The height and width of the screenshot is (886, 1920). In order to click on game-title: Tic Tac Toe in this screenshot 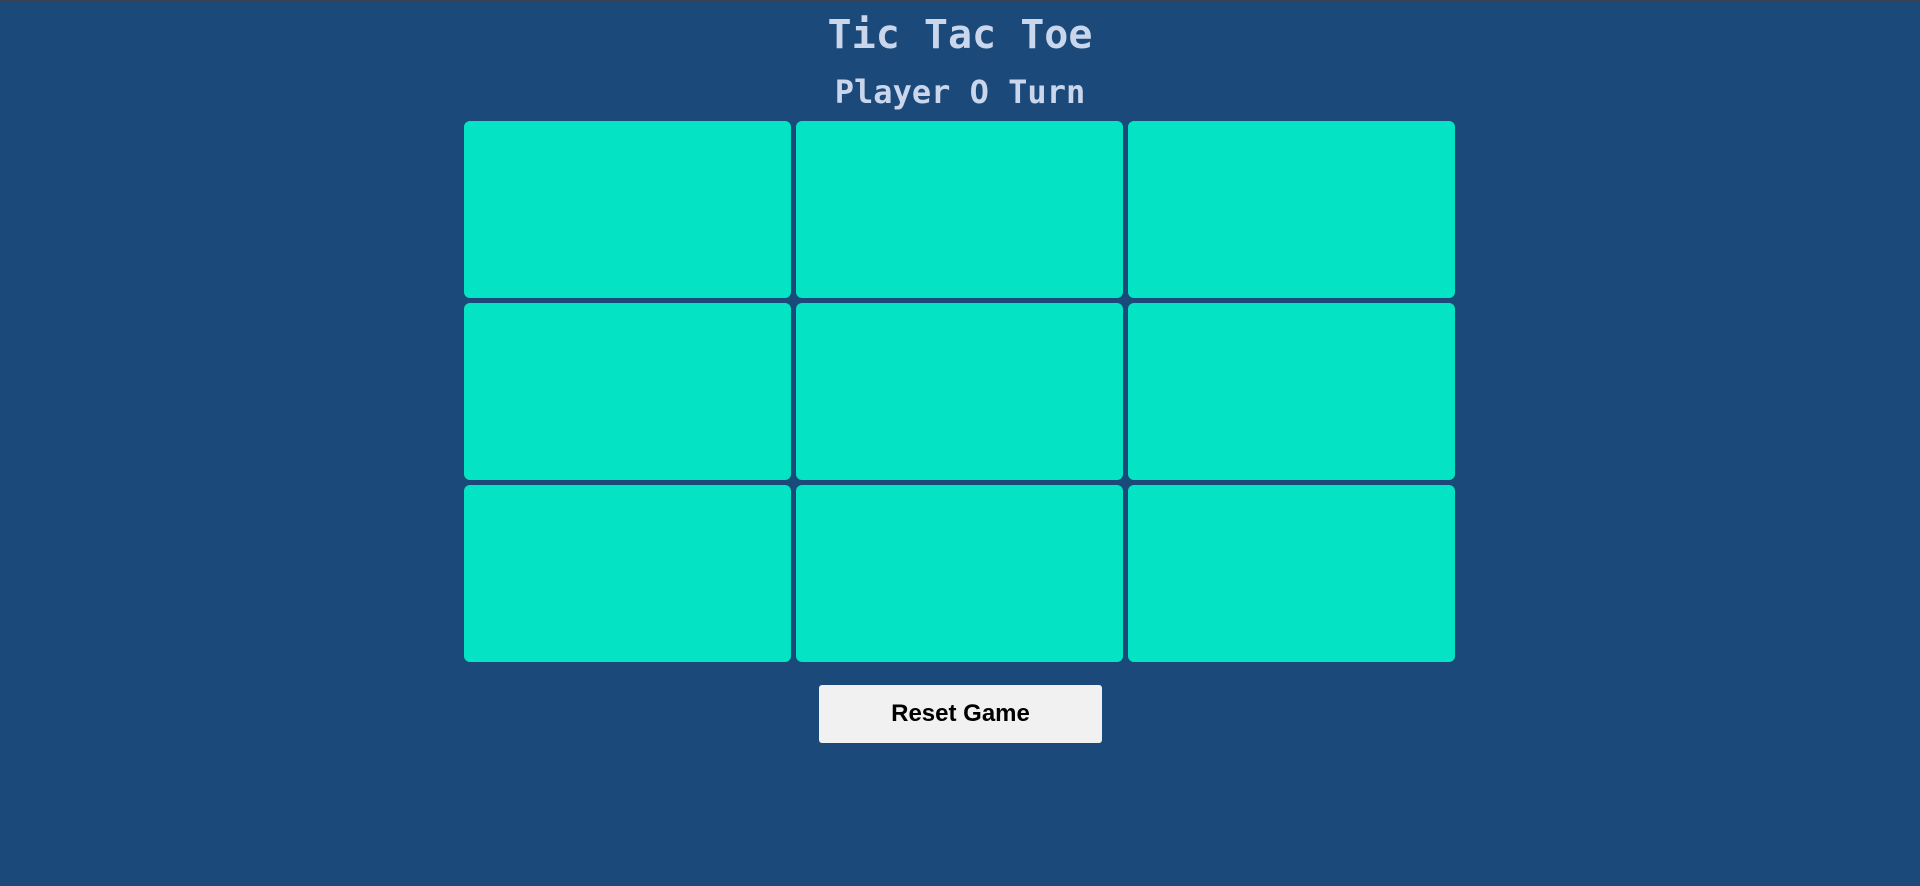, I will do `click(960, 35)`.